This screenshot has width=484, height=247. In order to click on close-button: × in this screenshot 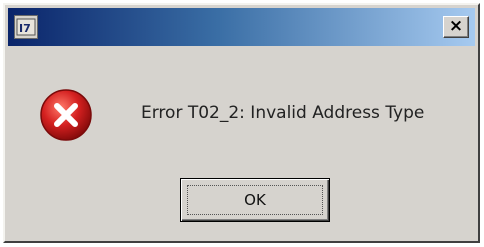, I will do `click(456, 27)`.